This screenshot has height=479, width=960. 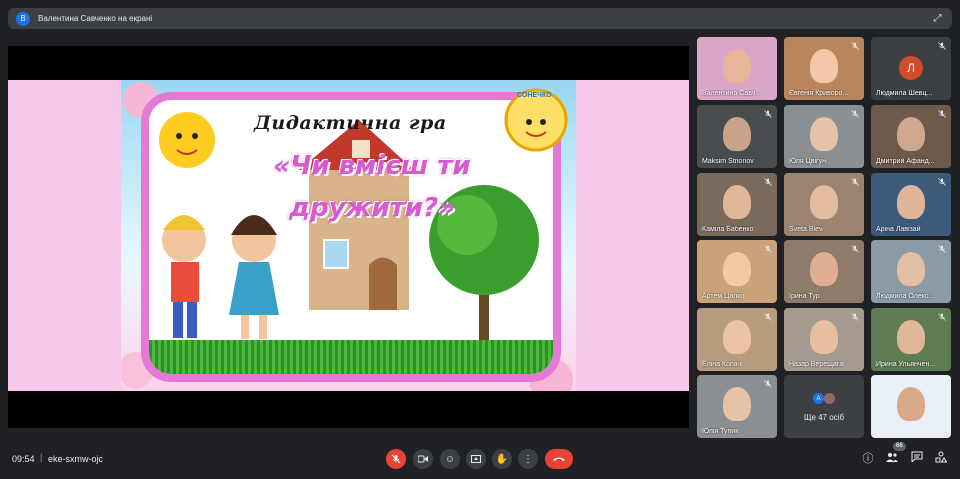 What do you see at coordinates (898, 229) in the screenshot?
I see `participant-name: Аріна Лавізай` at bounding box center [898, 229].